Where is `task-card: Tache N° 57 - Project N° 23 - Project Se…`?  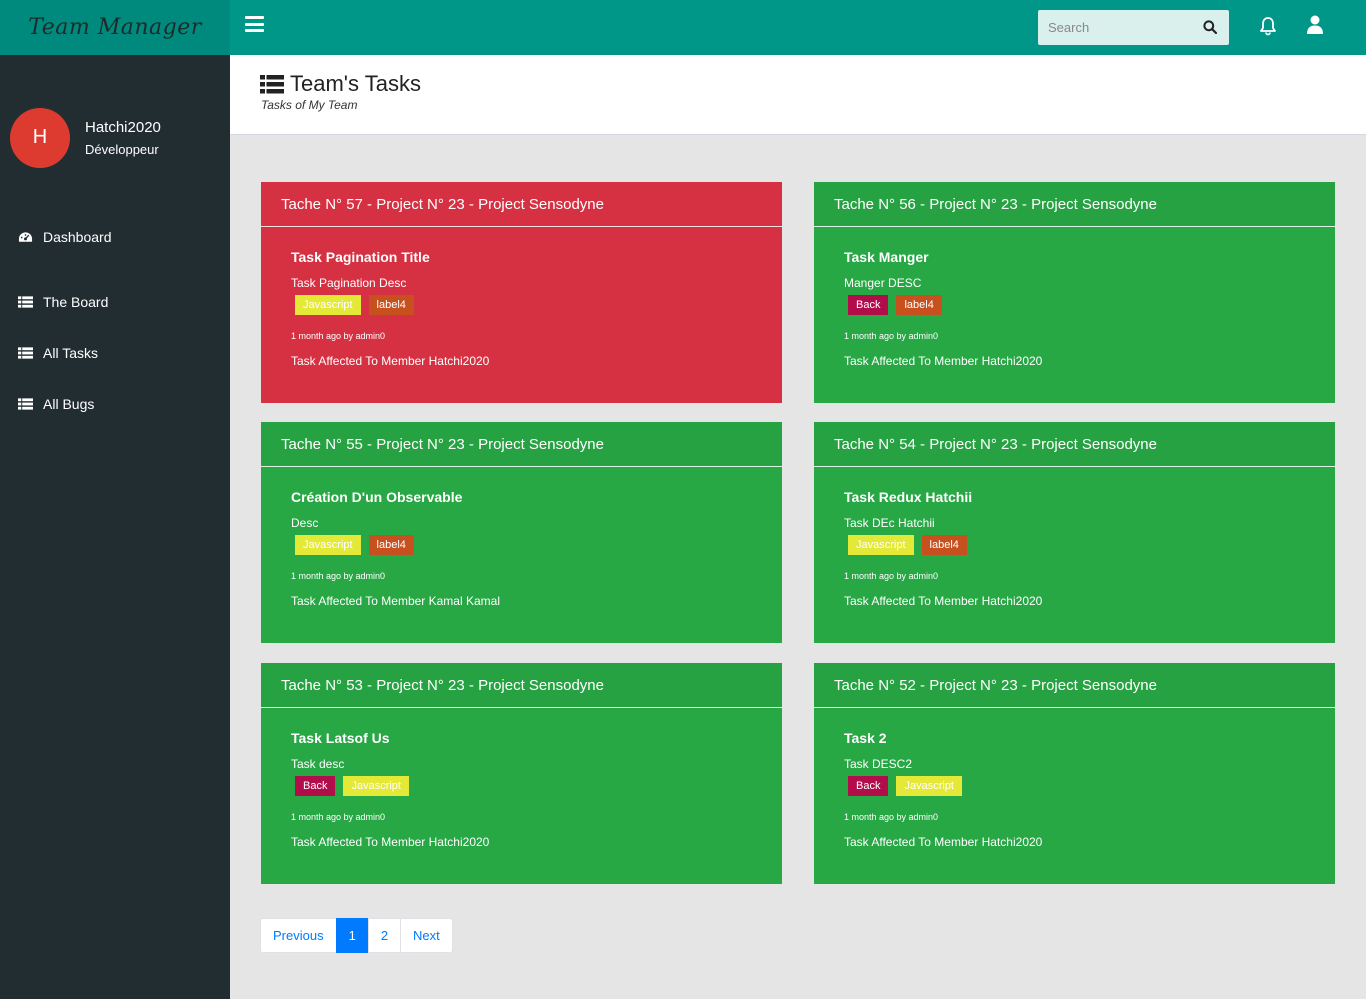 task-card: Tache N° 57 - Project N° 23 - Project Se… is located at coordinates (521, 292).